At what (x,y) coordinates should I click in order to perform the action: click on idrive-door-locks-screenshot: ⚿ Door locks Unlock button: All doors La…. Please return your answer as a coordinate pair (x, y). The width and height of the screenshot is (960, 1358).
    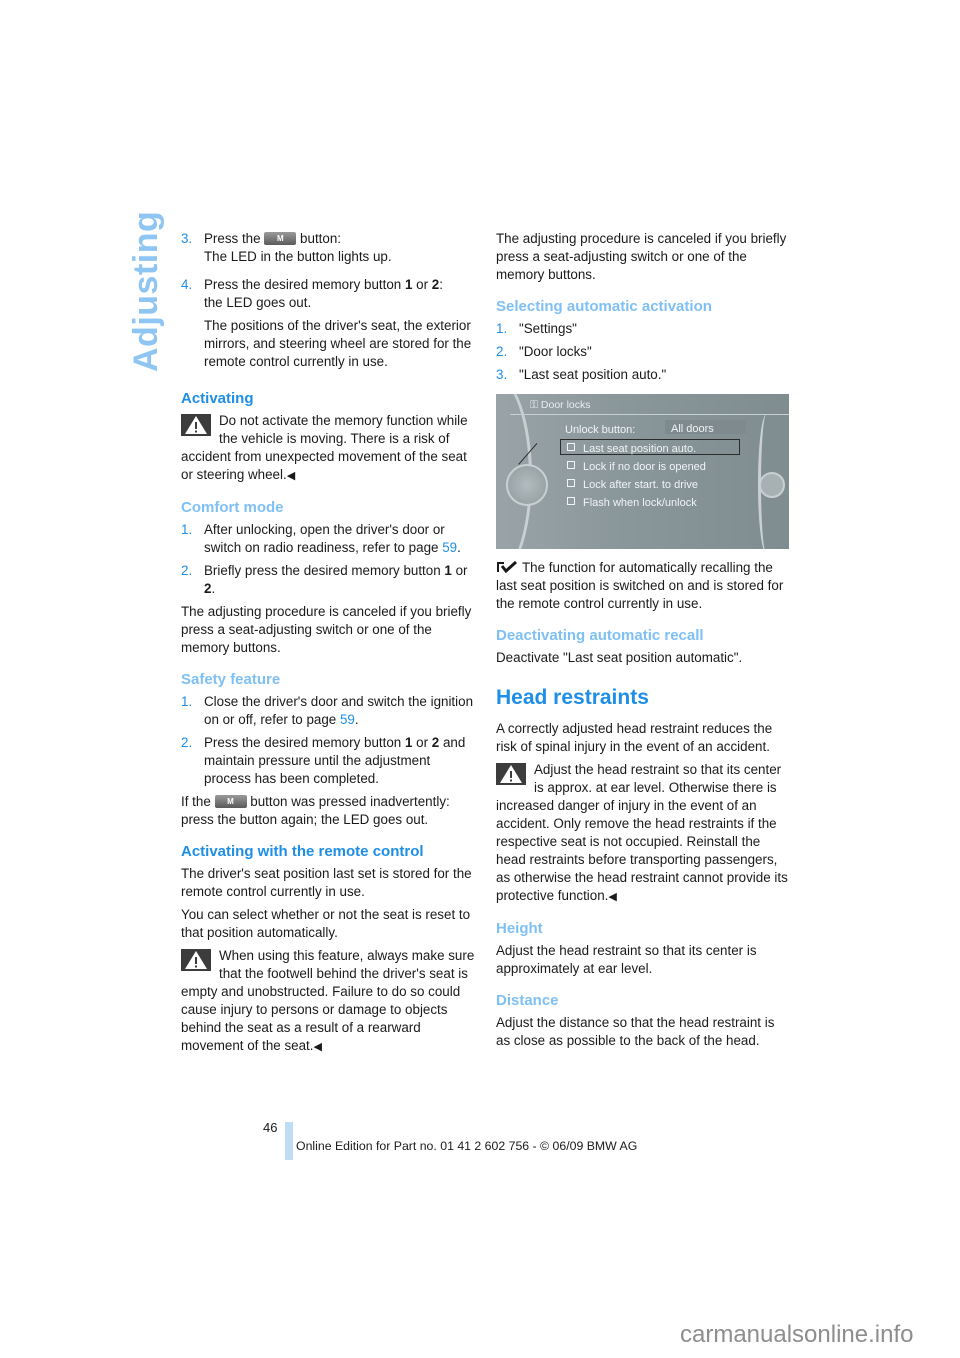
    Looking at the image, I should click on (642, 471).